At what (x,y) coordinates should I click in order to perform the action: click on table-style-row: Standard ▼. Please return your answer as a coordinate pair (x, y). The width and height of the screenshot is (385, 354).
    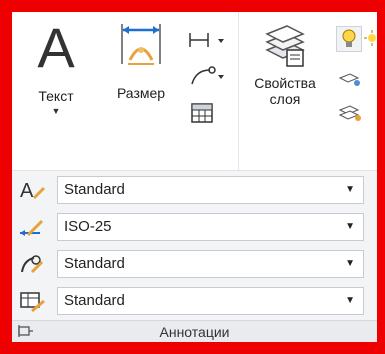
    Looking at the image, I should click on (194, 301).